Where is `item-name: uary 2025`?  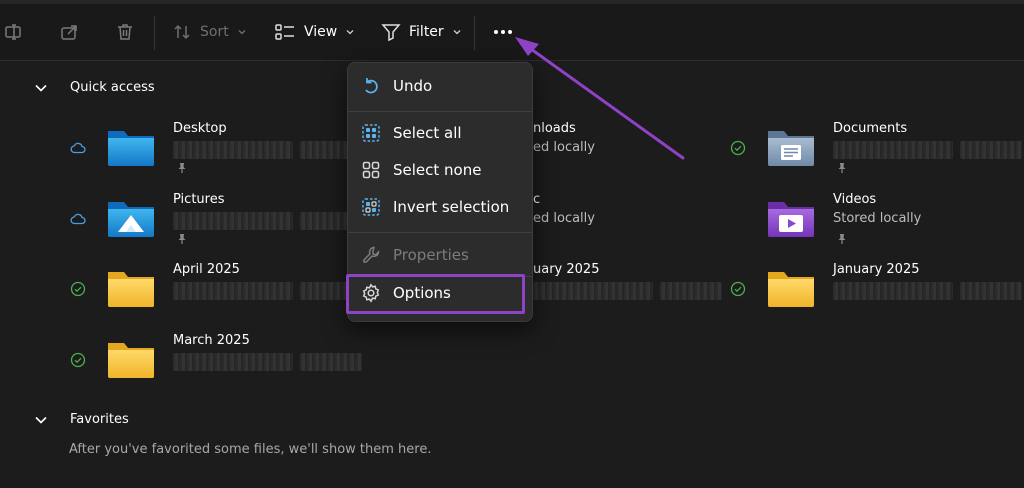 item-name: uary 2025 is located at coordinates (566, 269).